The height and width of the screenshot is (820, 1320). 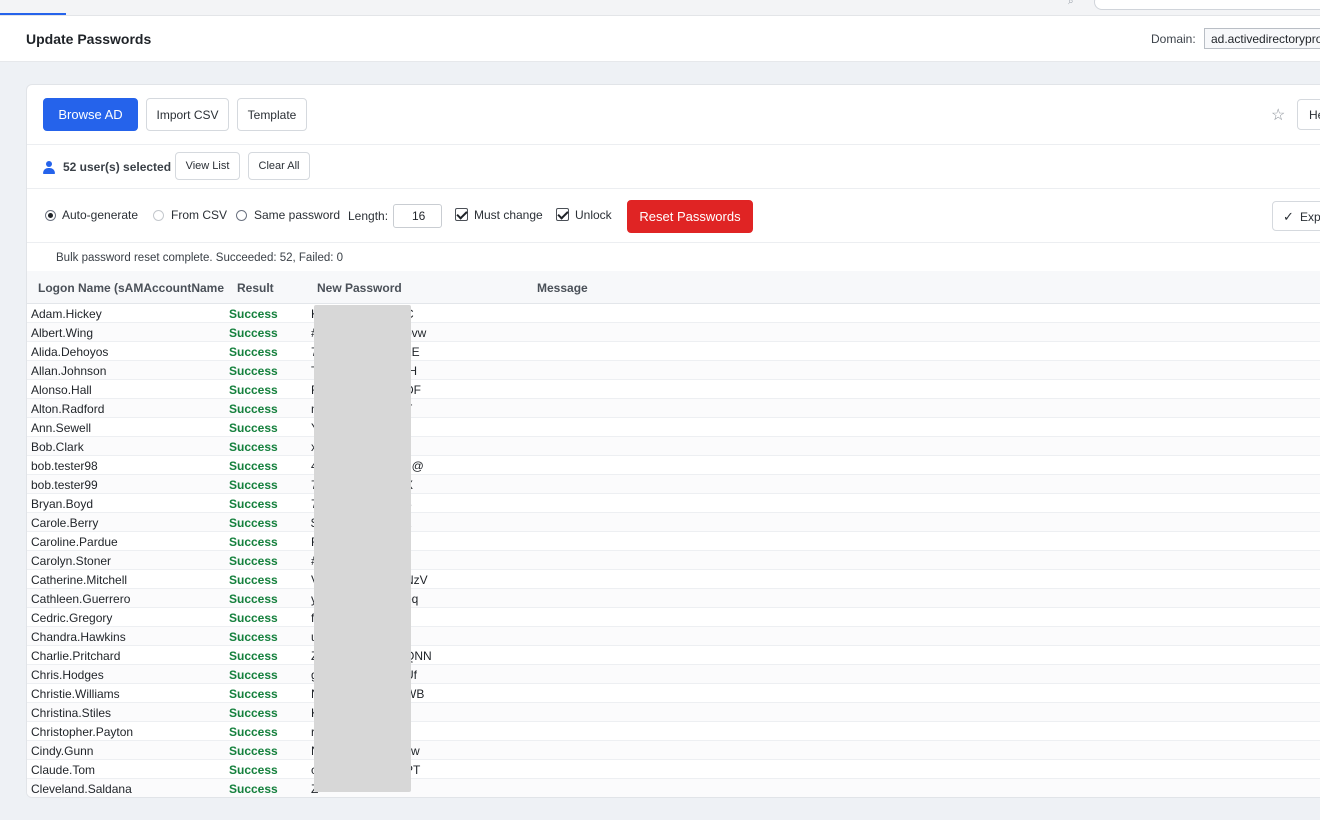 What do you see at coordinates (67, 675) in the screenshot?
I see `cell-logon-name: Chris.Hodges` at bounding box center [67, 675].